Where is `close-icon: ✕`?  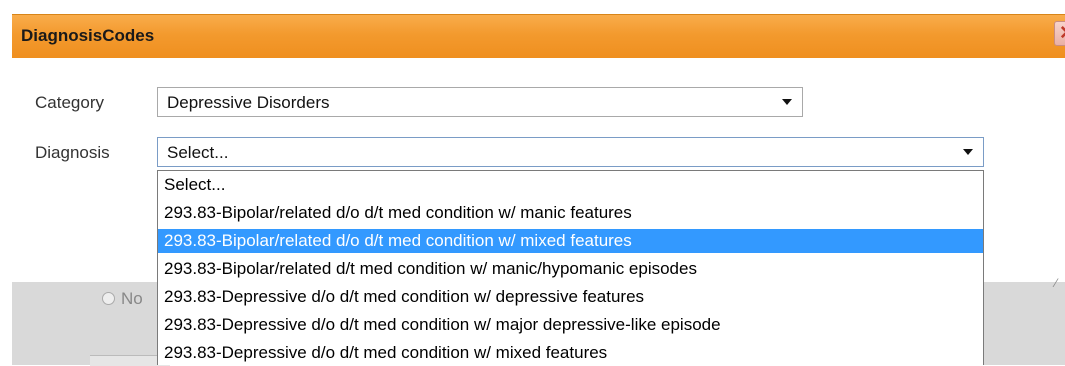 close-icon: ✕ is located at coordinates (1062, 34).